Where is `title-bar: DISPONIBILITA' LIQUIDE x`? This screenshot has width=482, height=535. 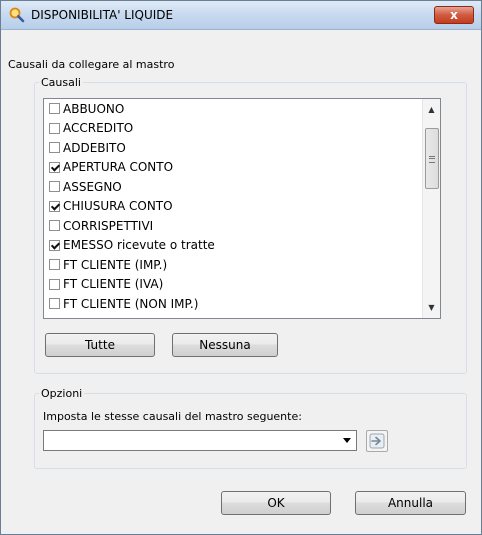 title-bar: DISPONIBILITA' LIQUIDE x is located at coordinates (241, 15).